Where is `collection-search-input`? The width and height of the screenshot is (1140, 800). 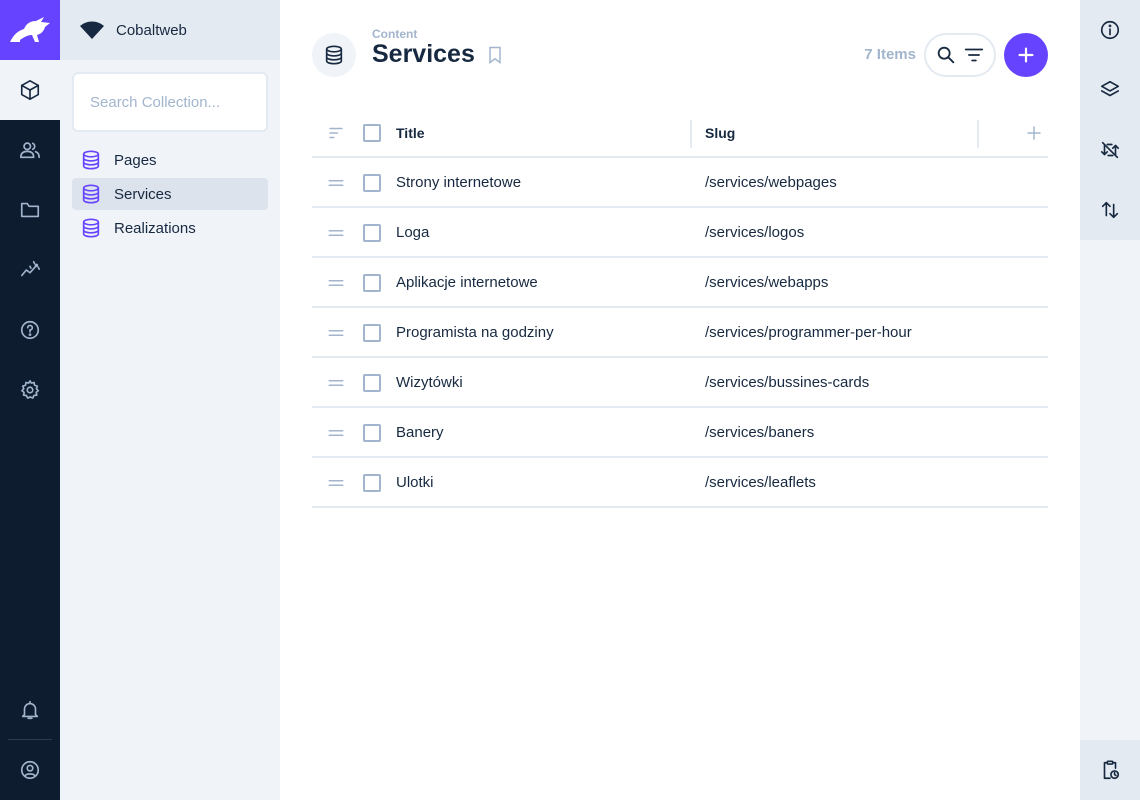
collection-search-input is located at coordinates (170, 102).